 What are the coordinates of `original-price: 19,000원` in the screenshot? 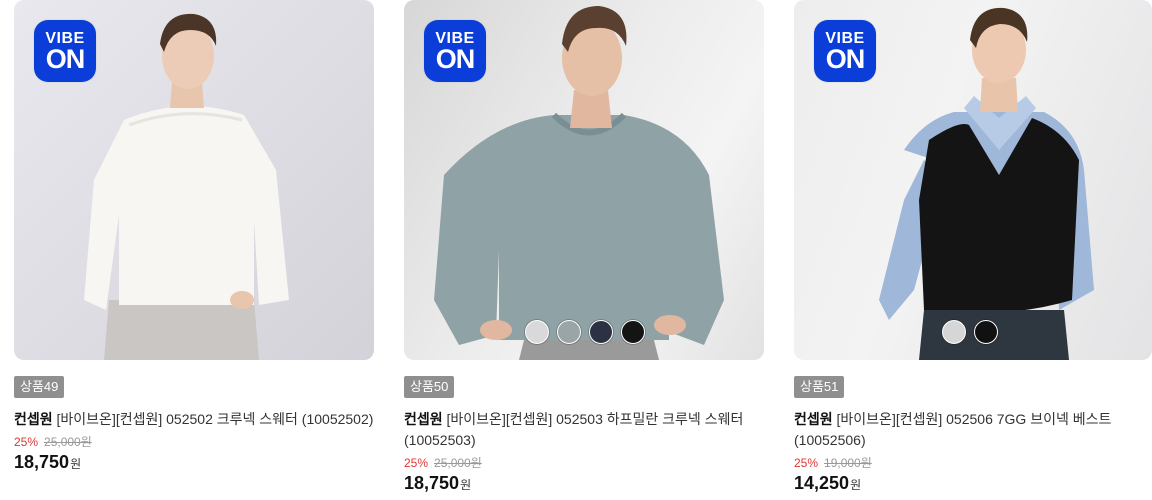 It's located at (848, 463).